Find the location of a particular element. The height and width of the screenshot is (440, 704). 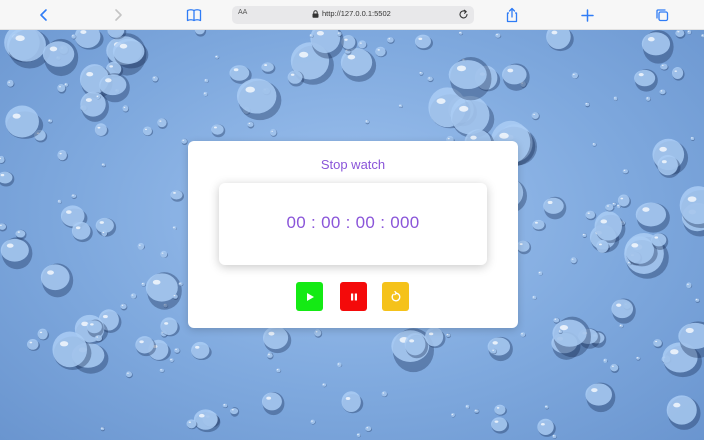

play-icon is located at coordinates (310, 296).